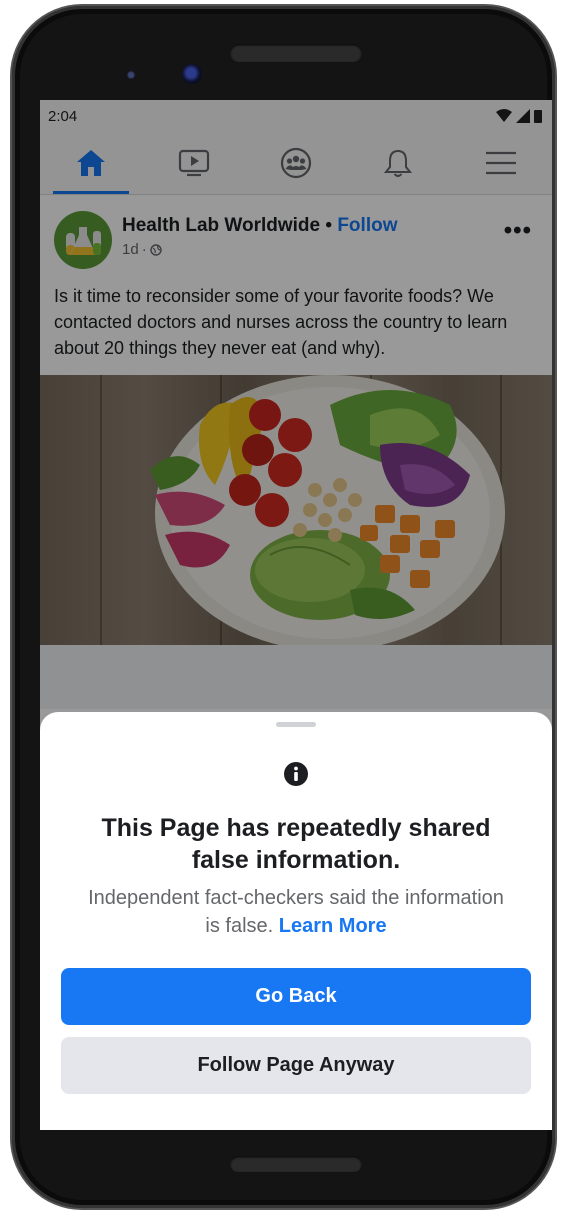  I want to click on phone-camera, so click(192, 74).